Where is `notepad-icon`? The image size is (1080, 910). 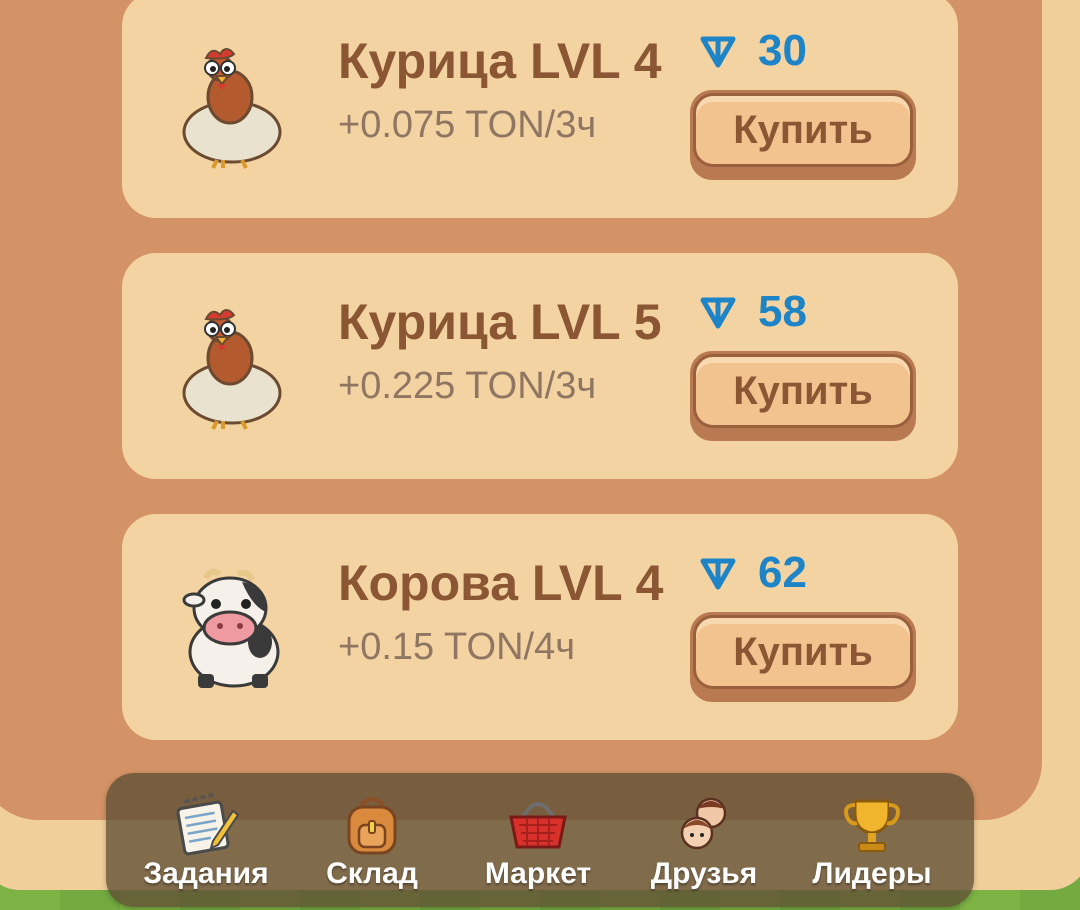
notepad-icon is located at coordinates (207, 824).